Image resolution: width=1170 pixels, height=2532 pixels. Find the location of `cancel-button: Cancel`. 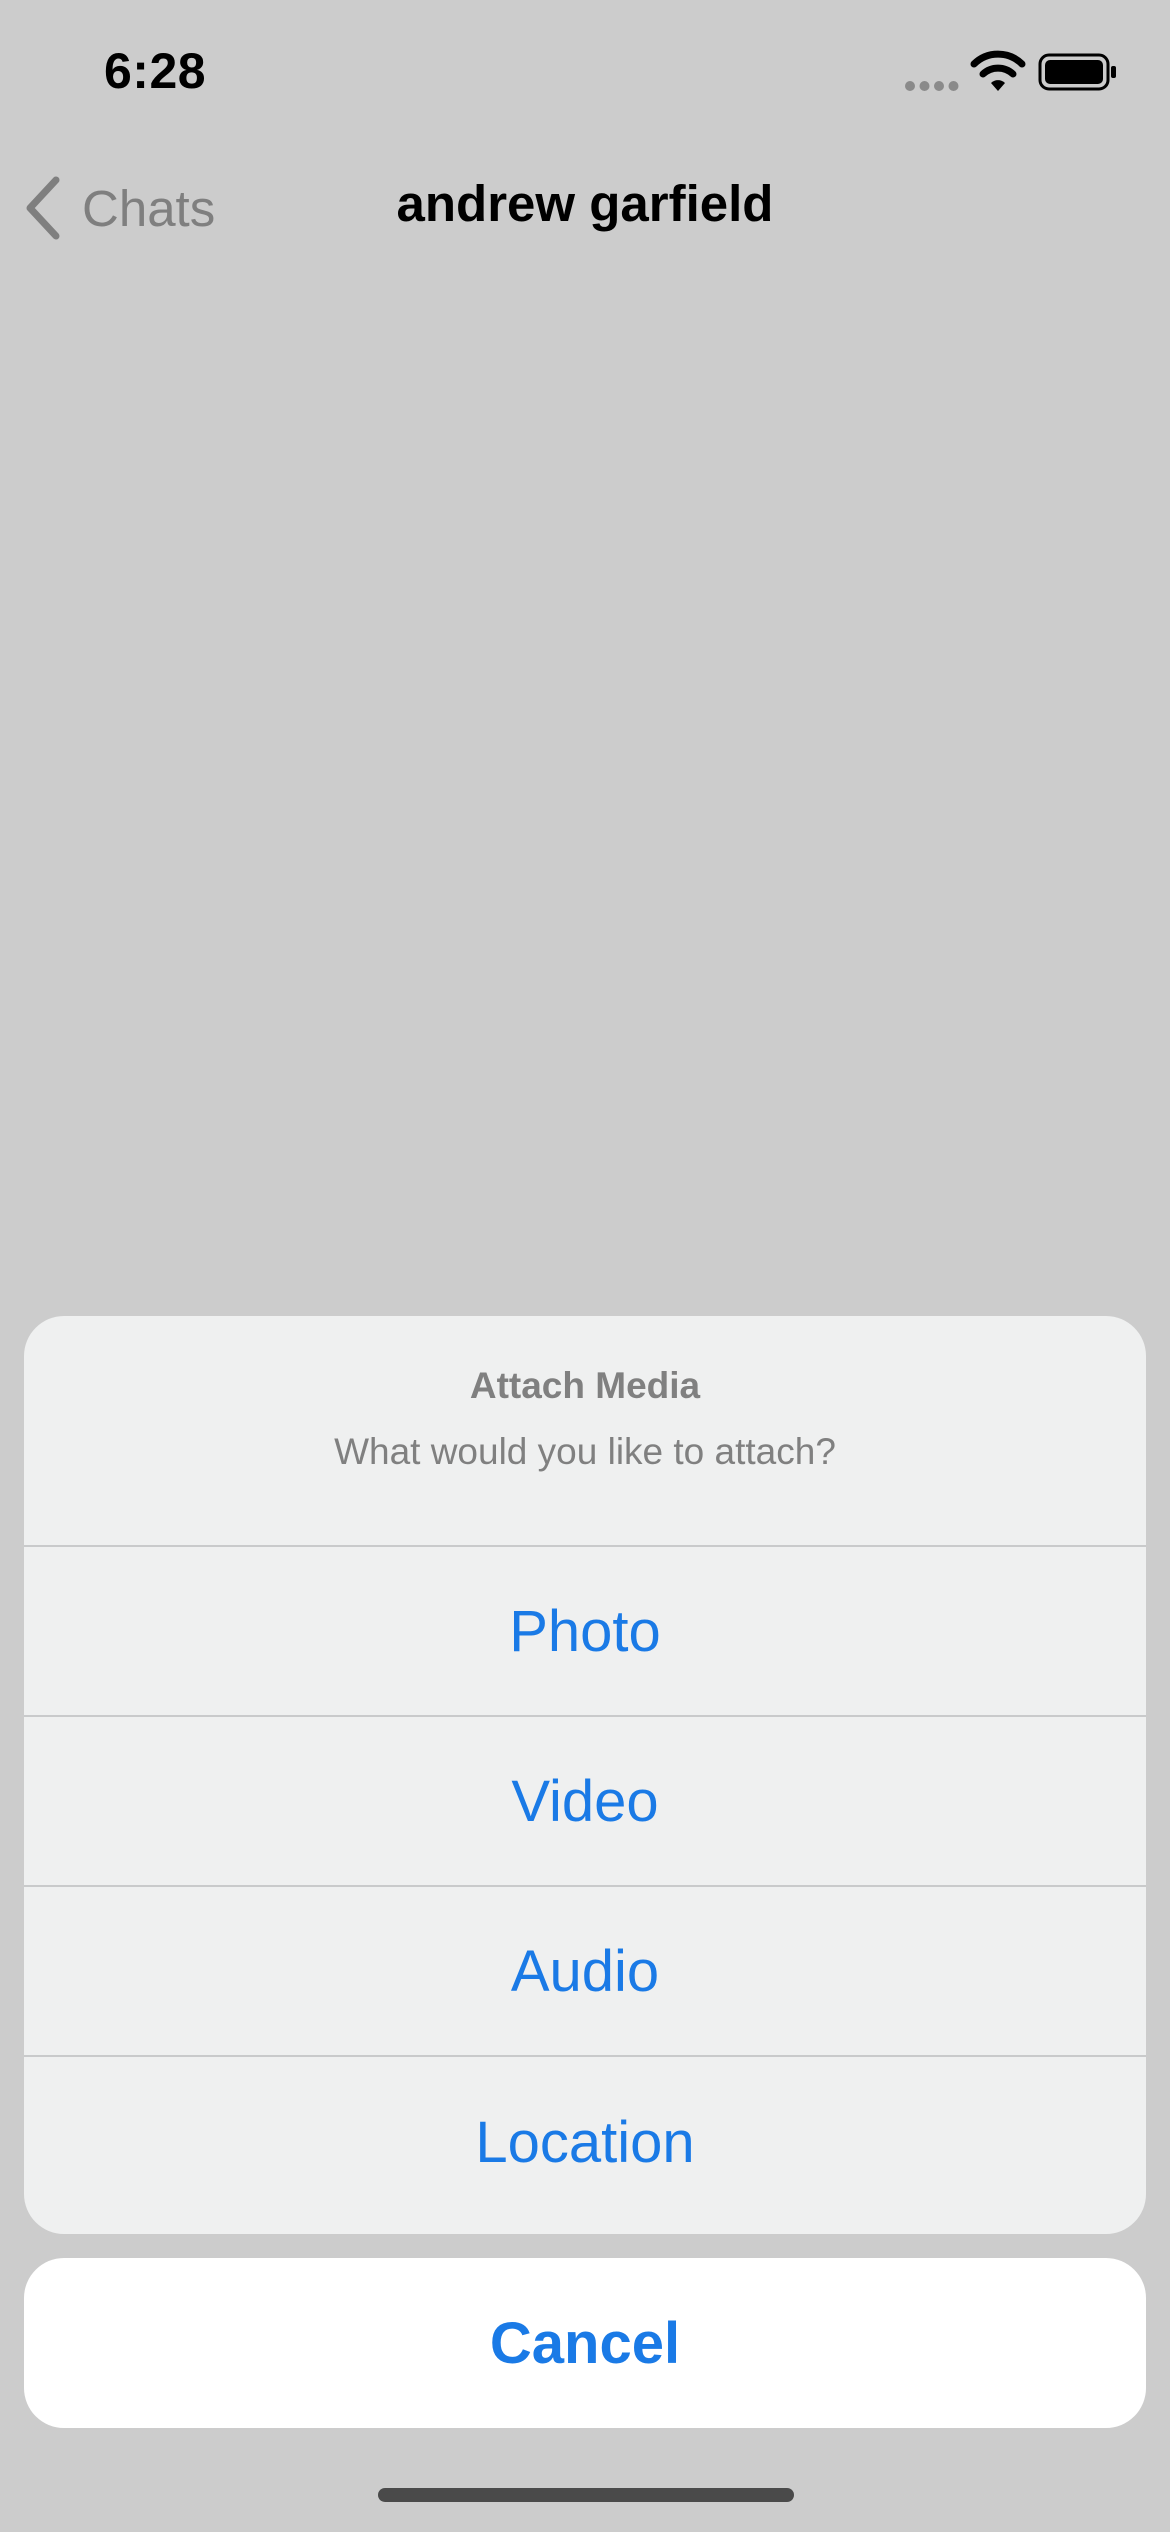

cancel-button: Cancel is located at coordinates (585, 2343).